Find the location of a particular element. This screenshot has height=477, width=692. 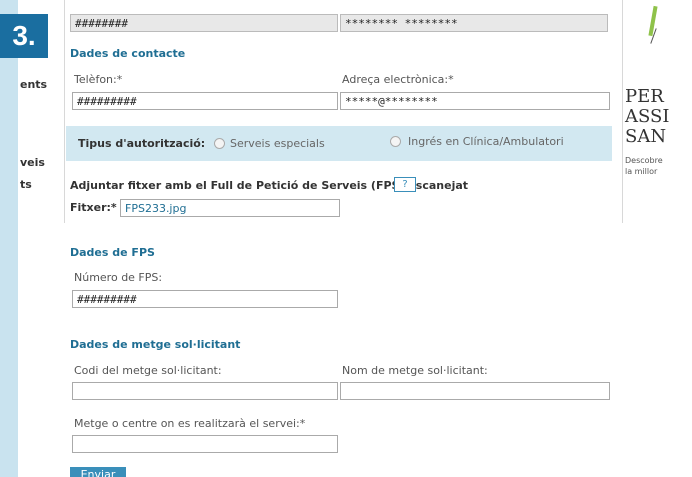

previous-field-right: ******** ******** is located at coordinates (474, 23).